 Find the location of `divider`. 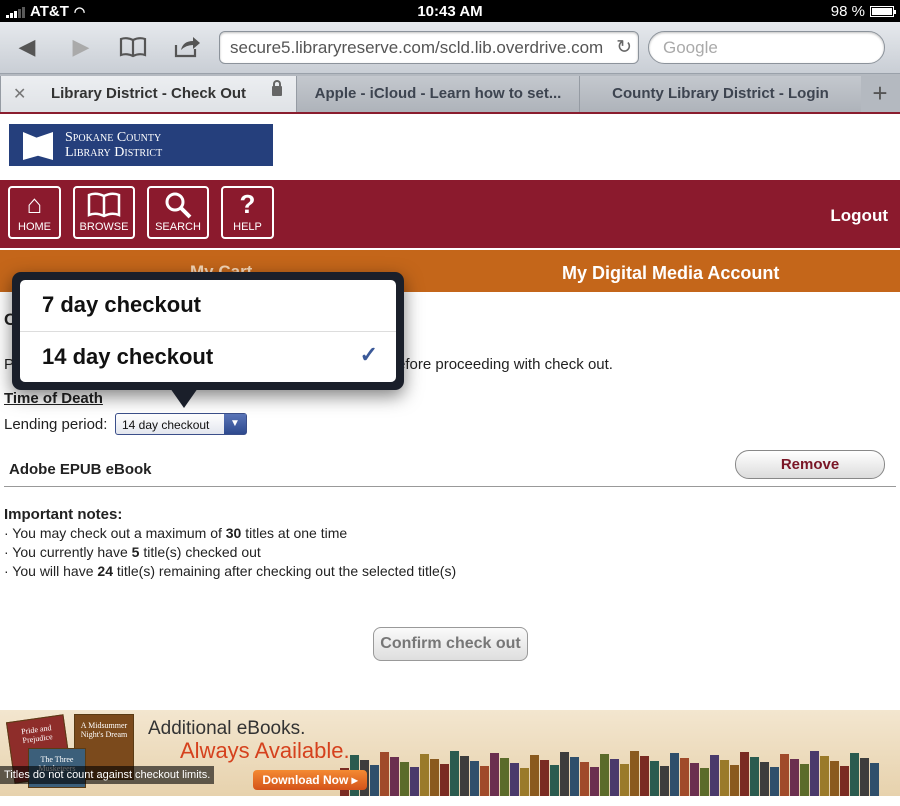

divider is located at coordinates (450, 486).